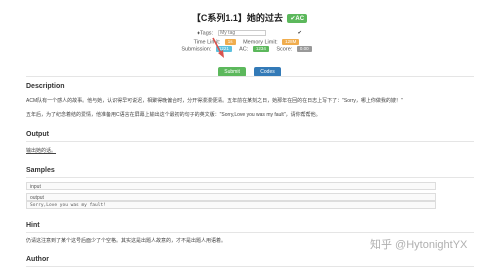 This screenshot has height=276, width=499. I want to click on description-heading: Description, so click(45, 86).